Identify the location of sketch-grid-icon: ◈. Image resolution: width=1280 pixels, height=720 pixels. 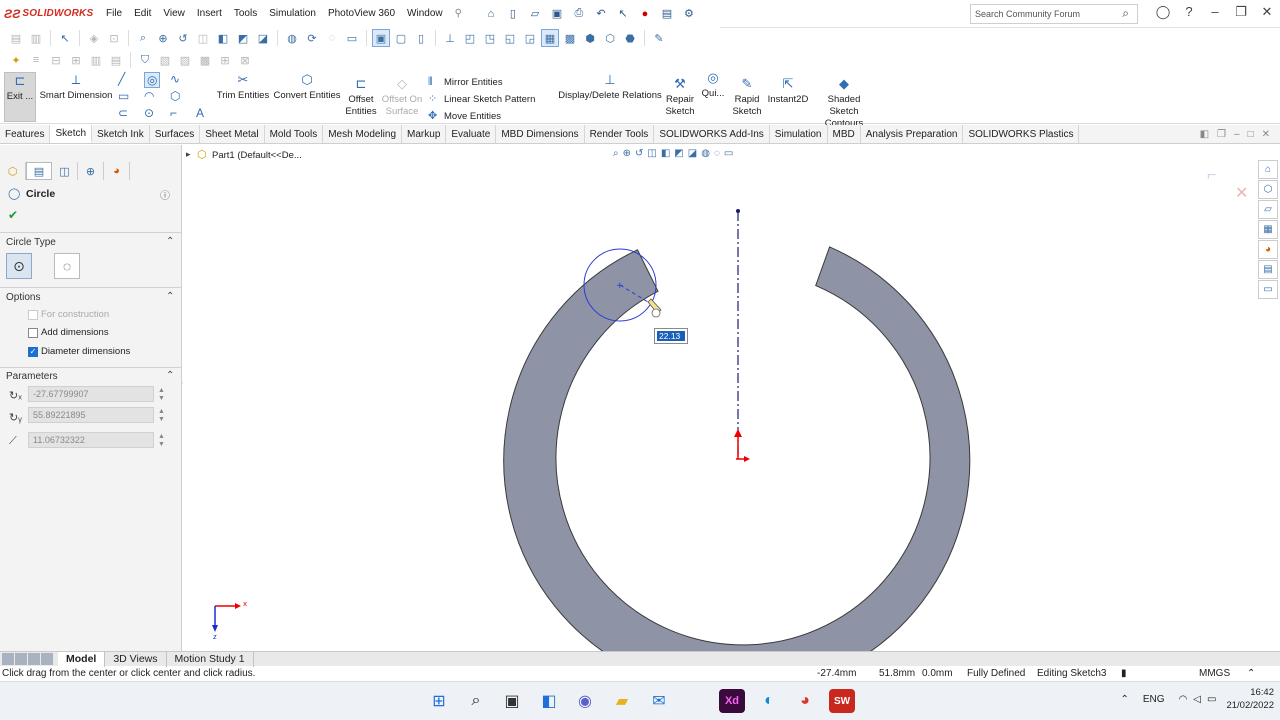
(94, 38).